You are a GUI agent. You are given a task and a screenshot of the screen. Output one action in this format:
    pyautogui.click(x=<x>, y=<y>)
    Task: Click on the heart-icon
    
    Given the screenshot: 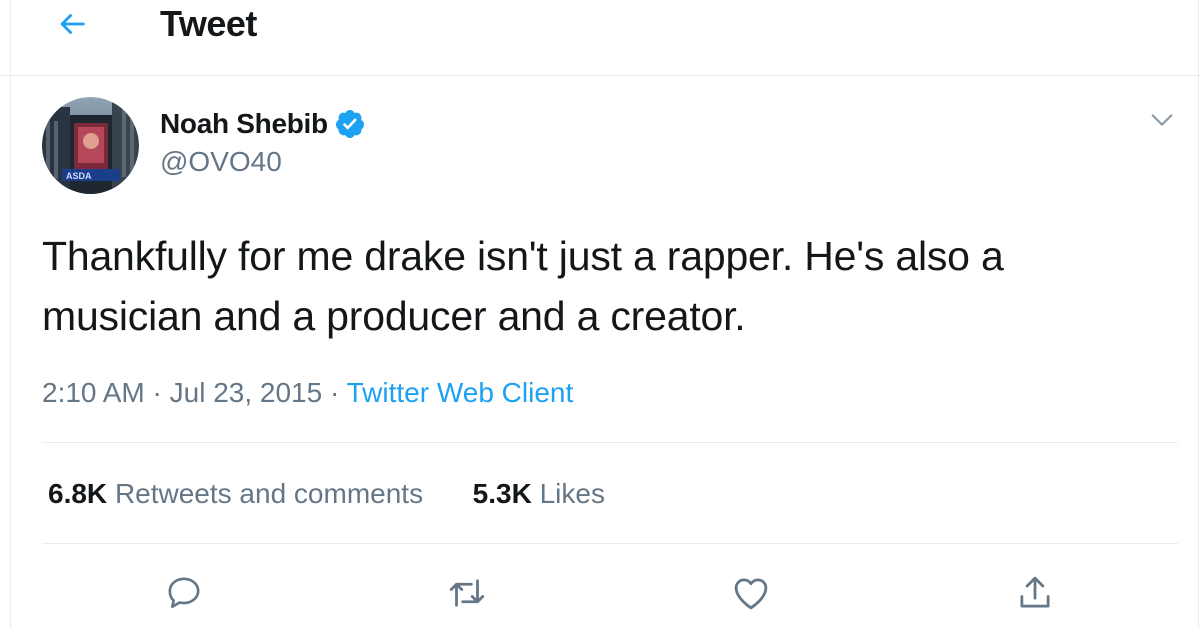 What is the action you would take?
    pyautogui.click(x=751, y=594)
    